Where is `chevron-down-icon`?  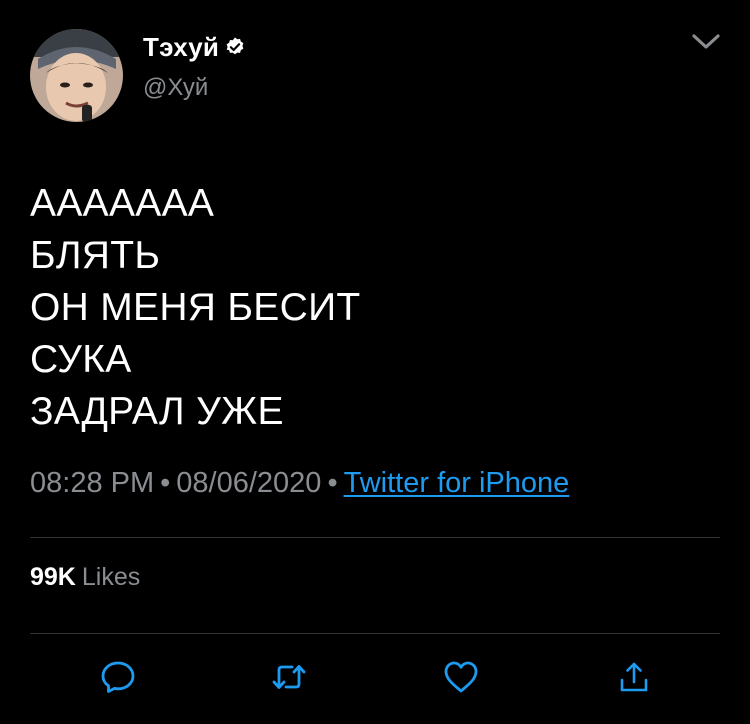
chevron-down-icon is located at coordinates (706, 42).